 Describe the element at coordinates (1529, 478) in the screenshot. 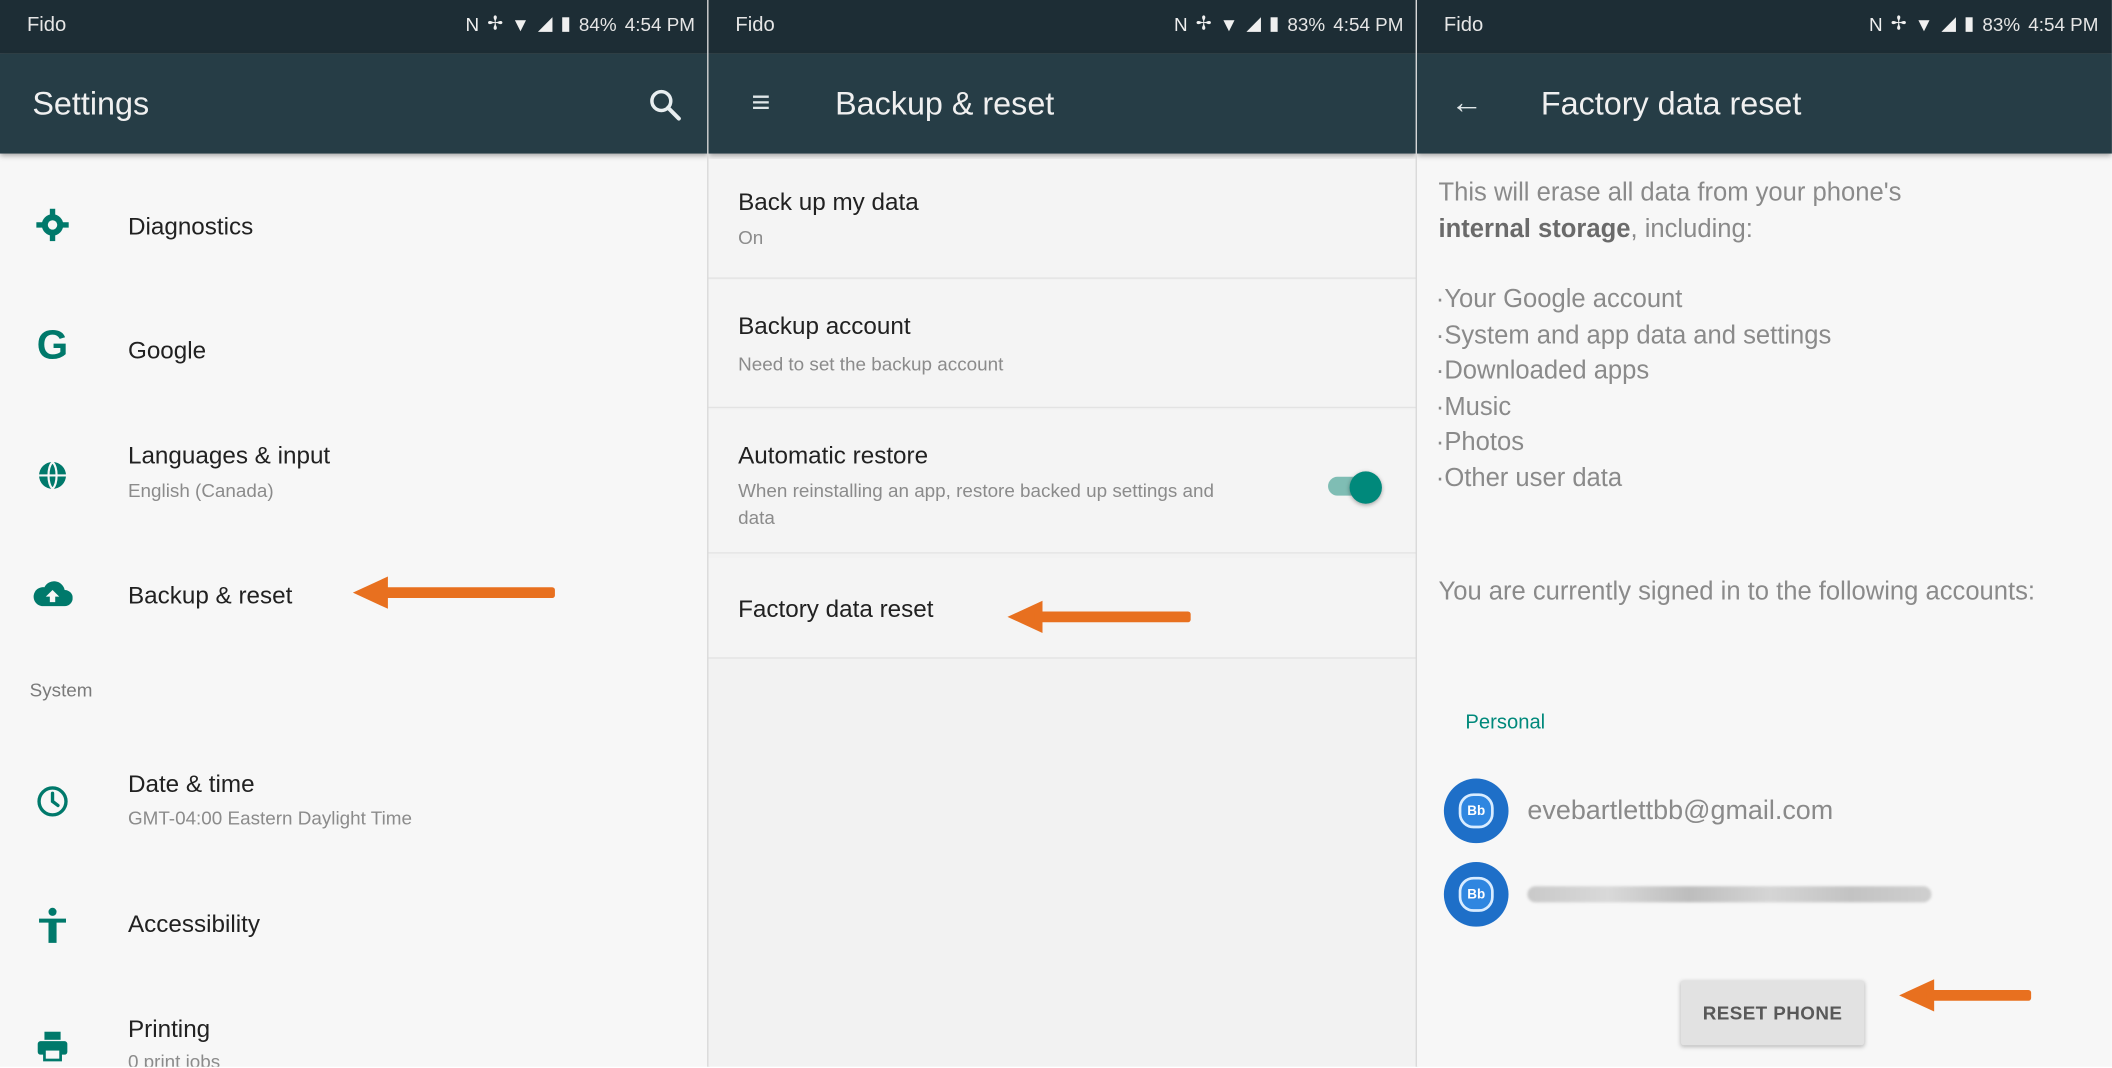

I see `list-item: ·Other user data` at that location.